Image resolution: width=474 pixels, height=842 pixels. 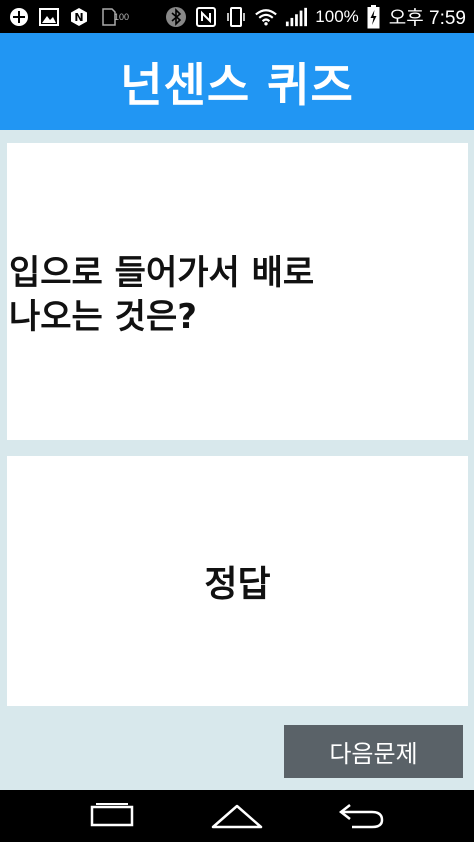 I want to click on wifi-icon, so click(x=266, y=17).